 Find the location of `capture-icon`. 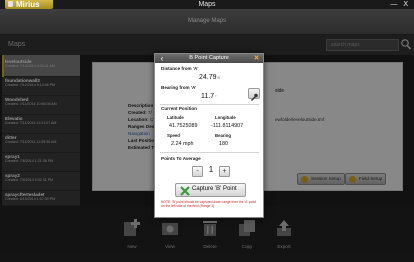

capture-icon is located at coordinates (185, 191).